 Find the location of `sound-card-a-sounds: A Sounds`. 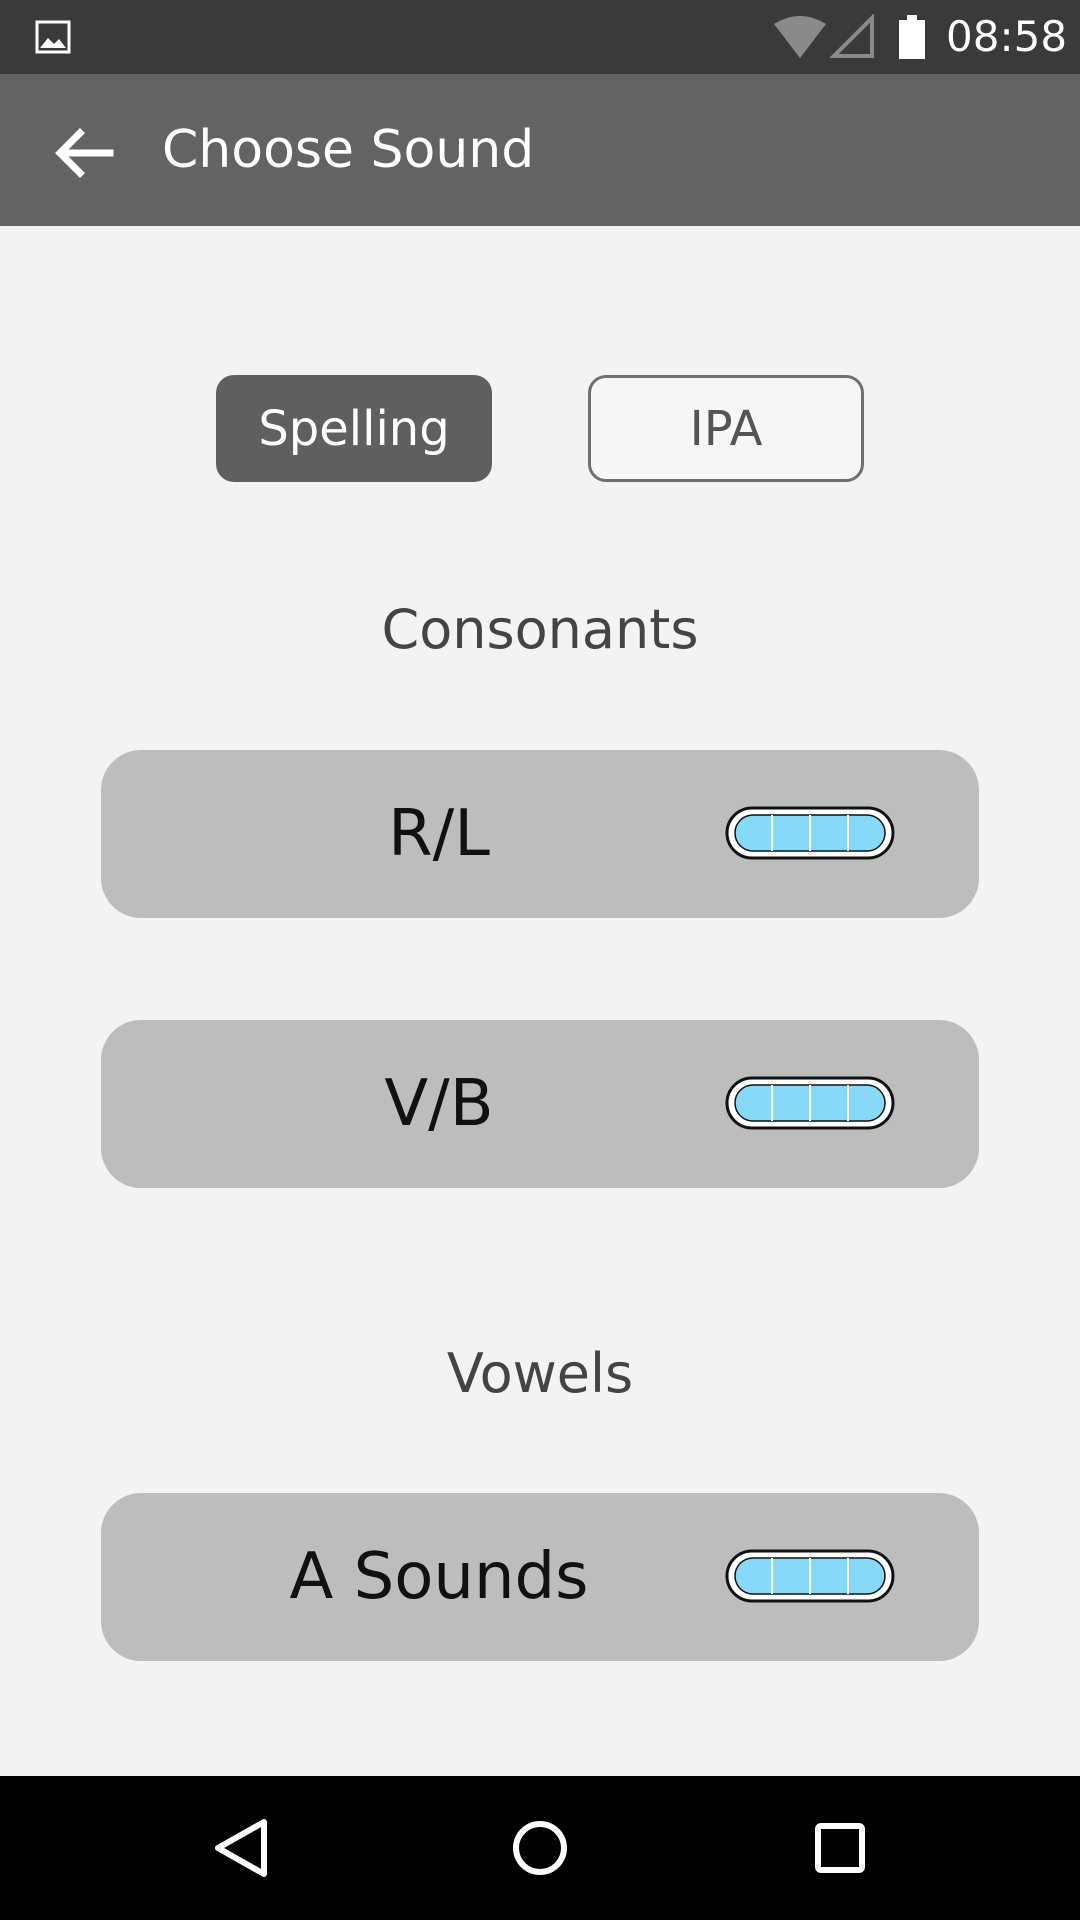

sound-card-a-sounds: A Sounds is located at coordinates (540, 1577).